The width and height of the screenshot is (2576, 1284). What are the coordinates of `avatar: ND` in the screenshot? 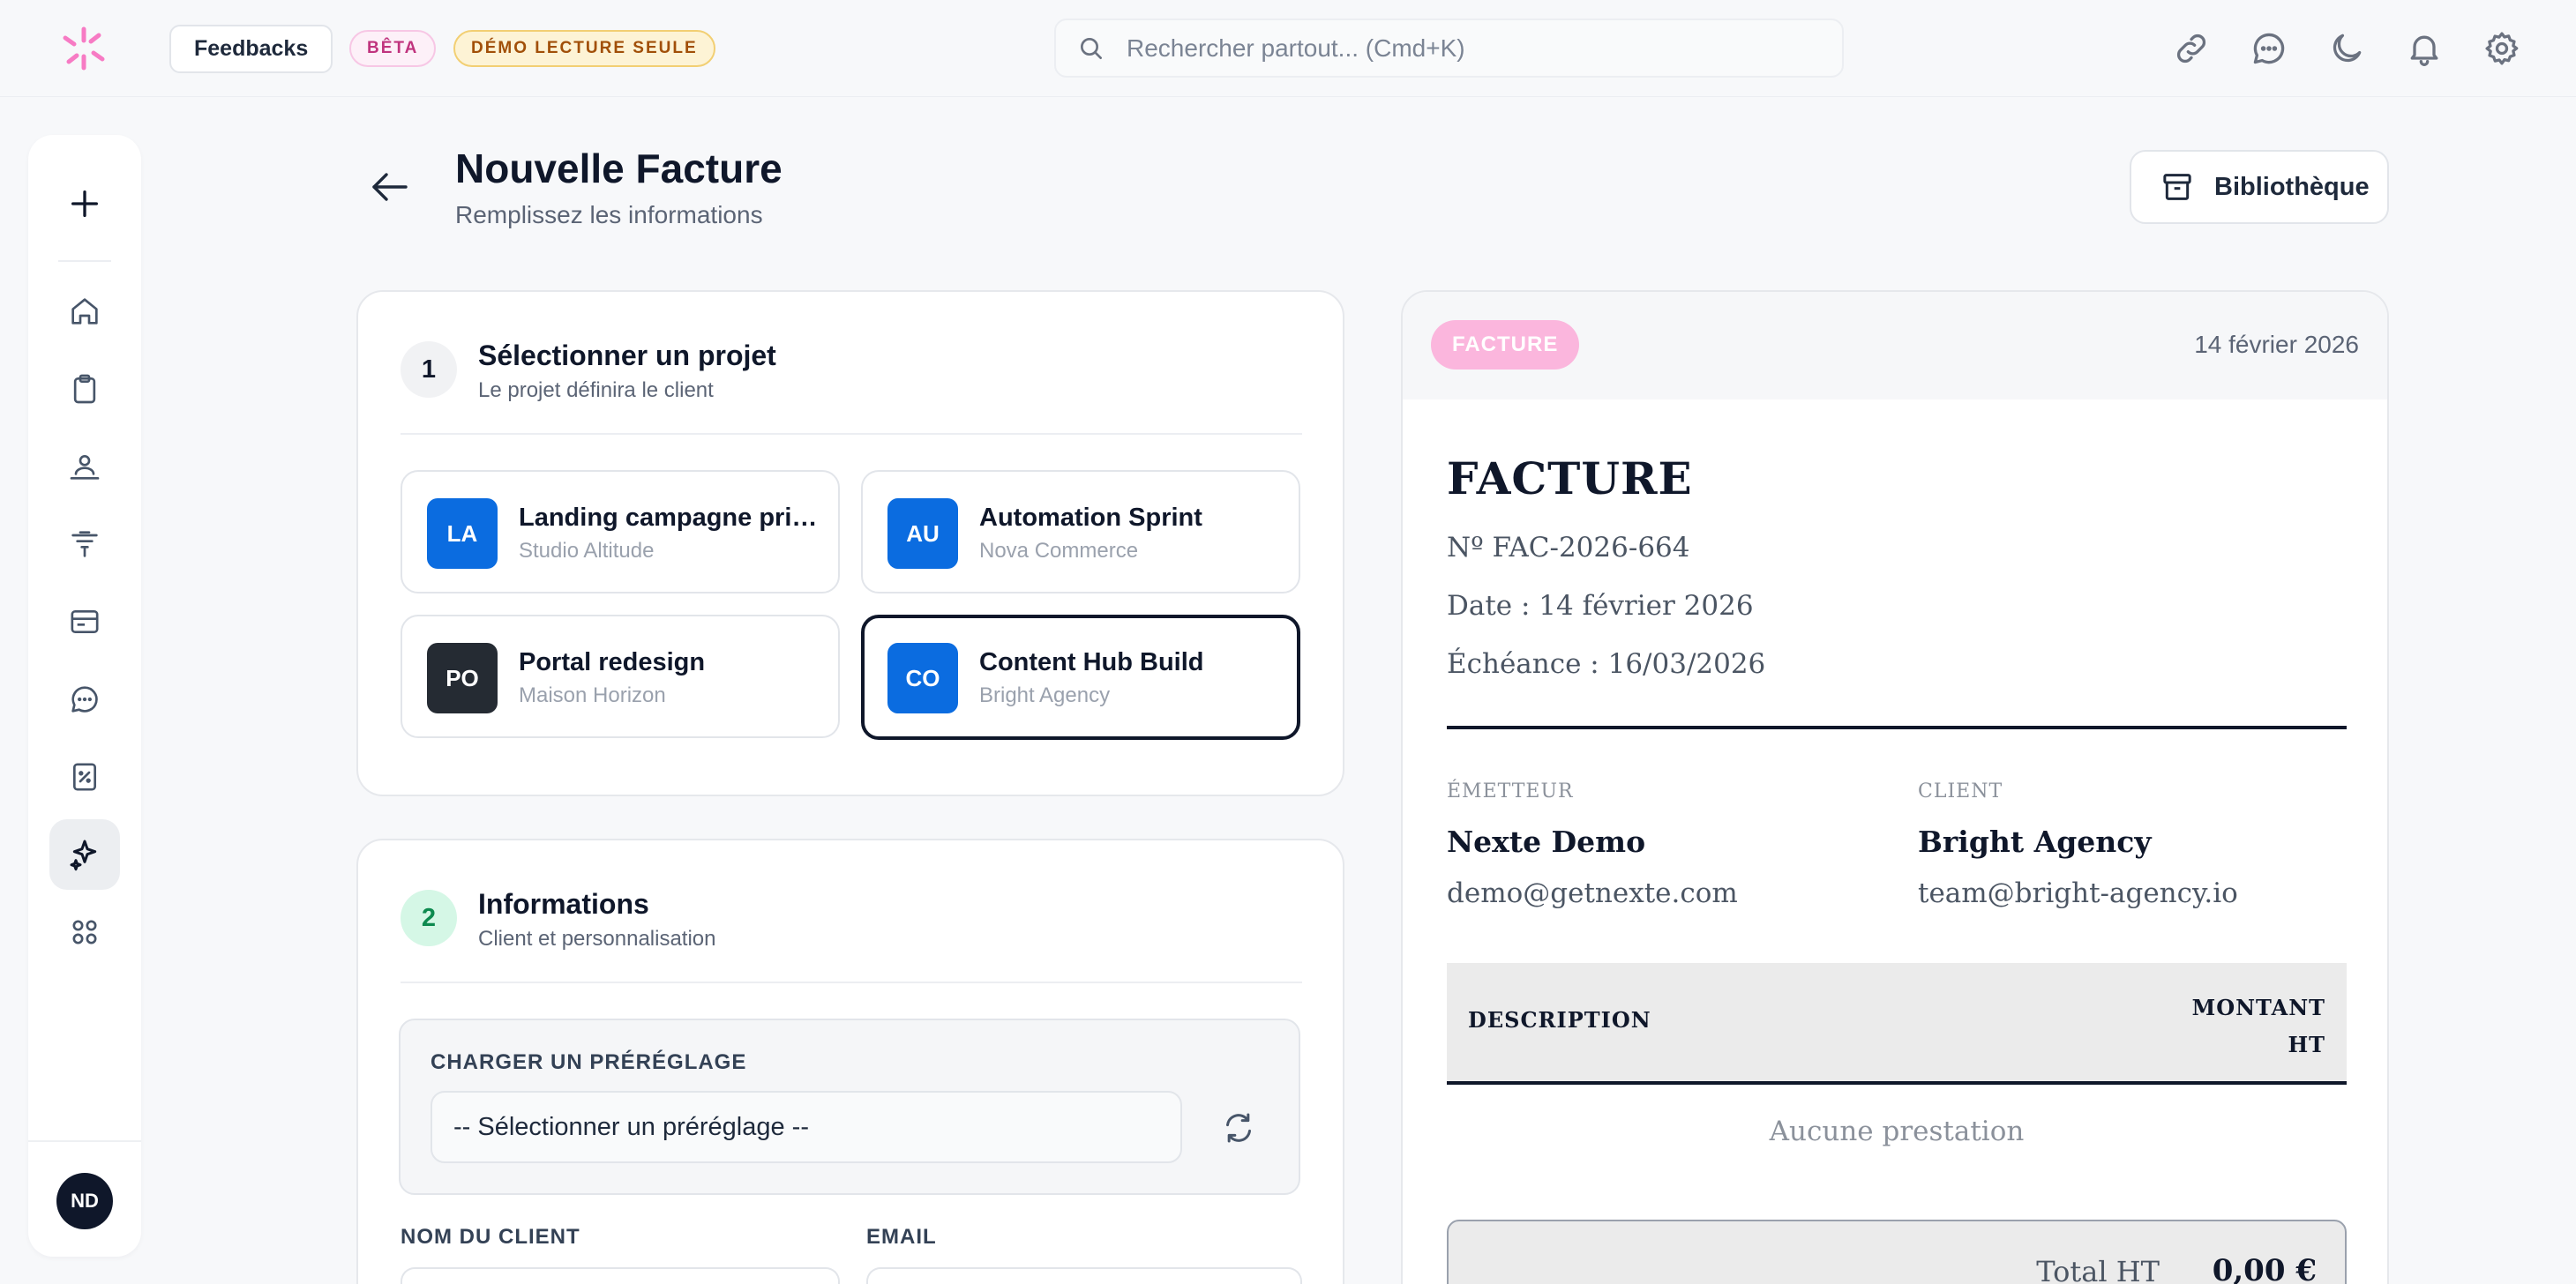 It's located at (84, 1201).